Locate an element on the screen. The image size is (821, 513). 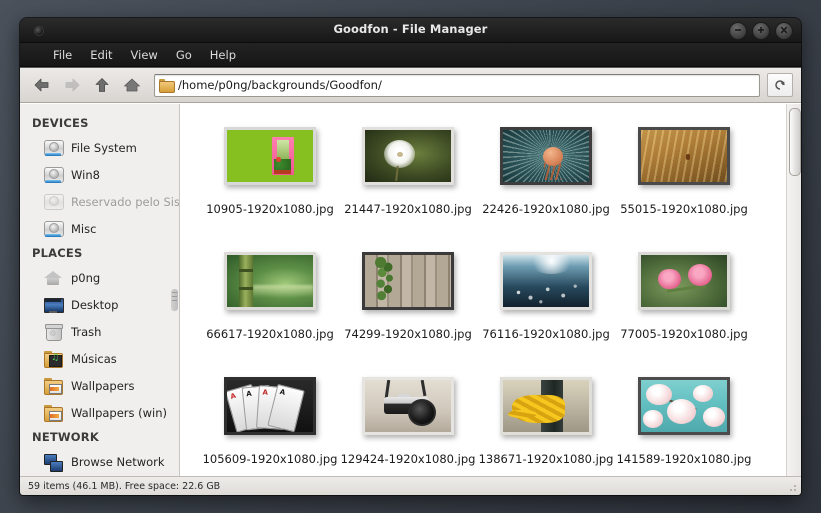
content-scrollbar-handle is located at coordinates (795, 142).